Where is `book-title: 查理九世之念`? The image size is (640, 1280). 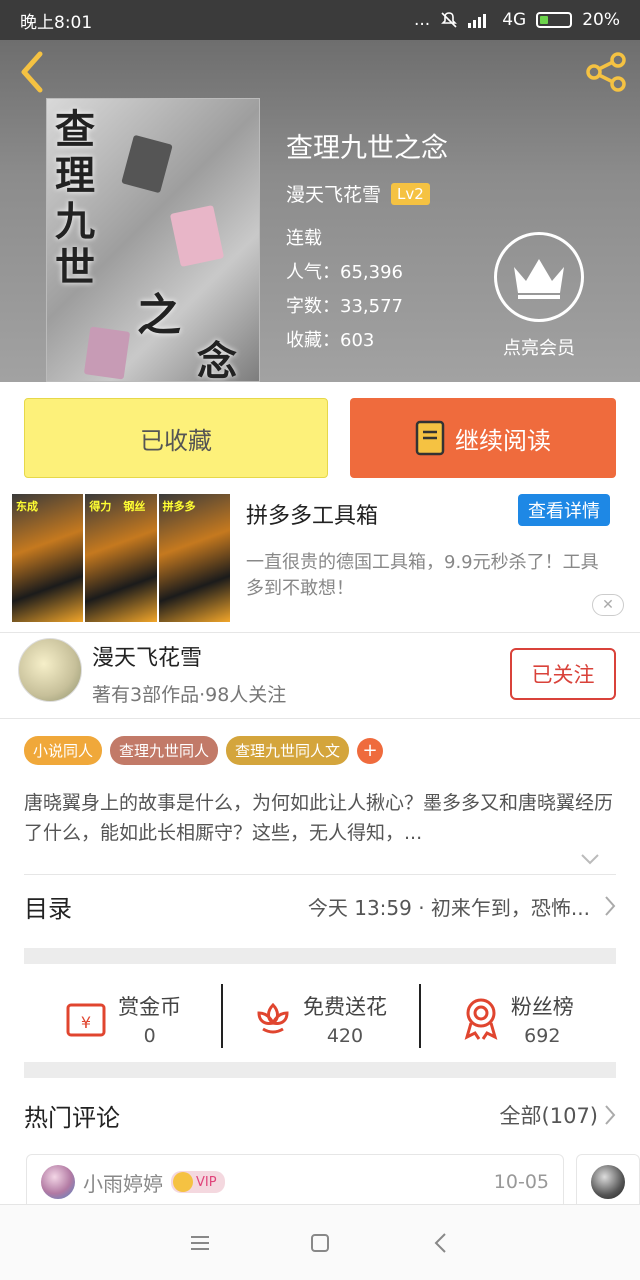
book-title: 查理九世之念 is located at coordinates (367, 148).